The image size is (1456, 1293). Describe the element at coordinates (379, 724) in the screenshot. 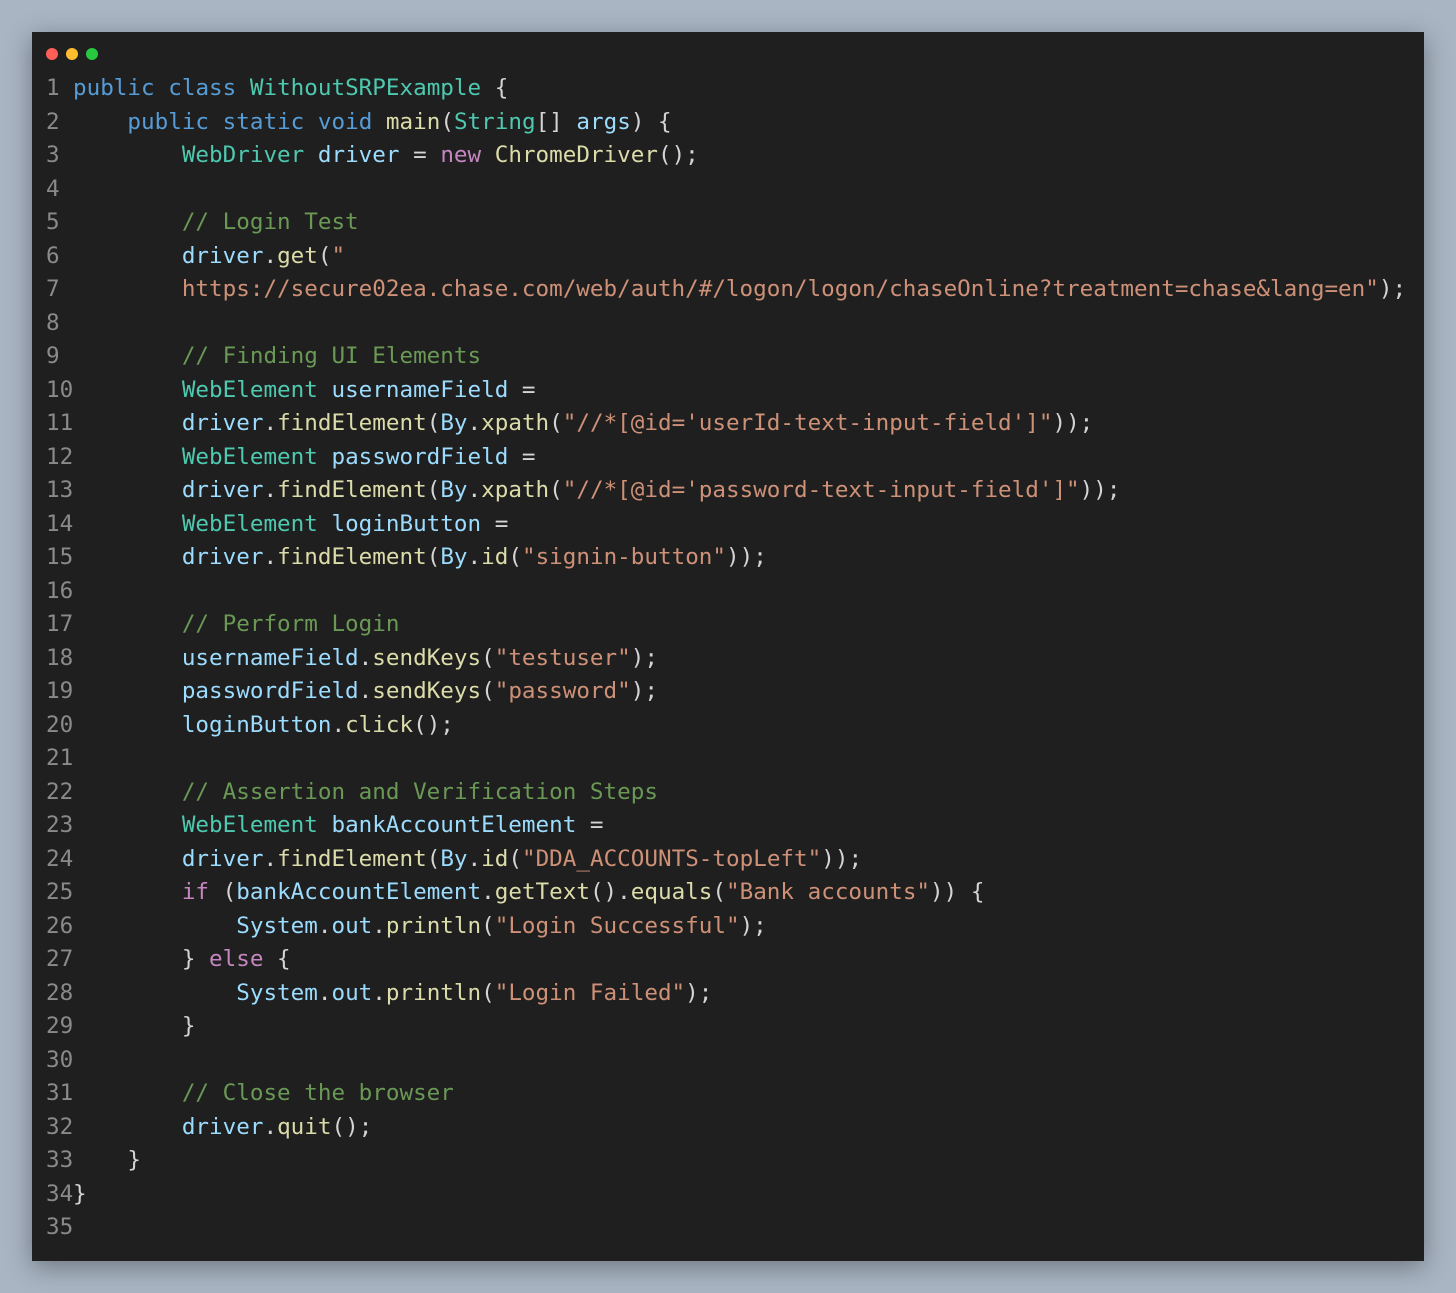

I see `code-token: click` at that location.